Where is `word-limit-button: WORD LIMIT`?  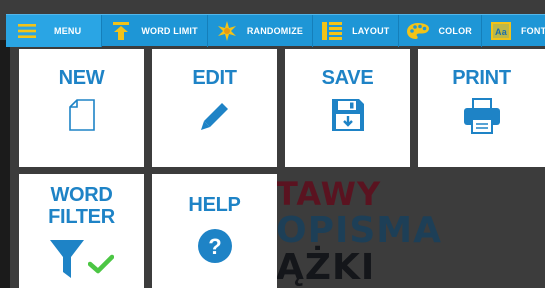
word-limit-button: WORD LIMIT is located at coordinates (155, 30).